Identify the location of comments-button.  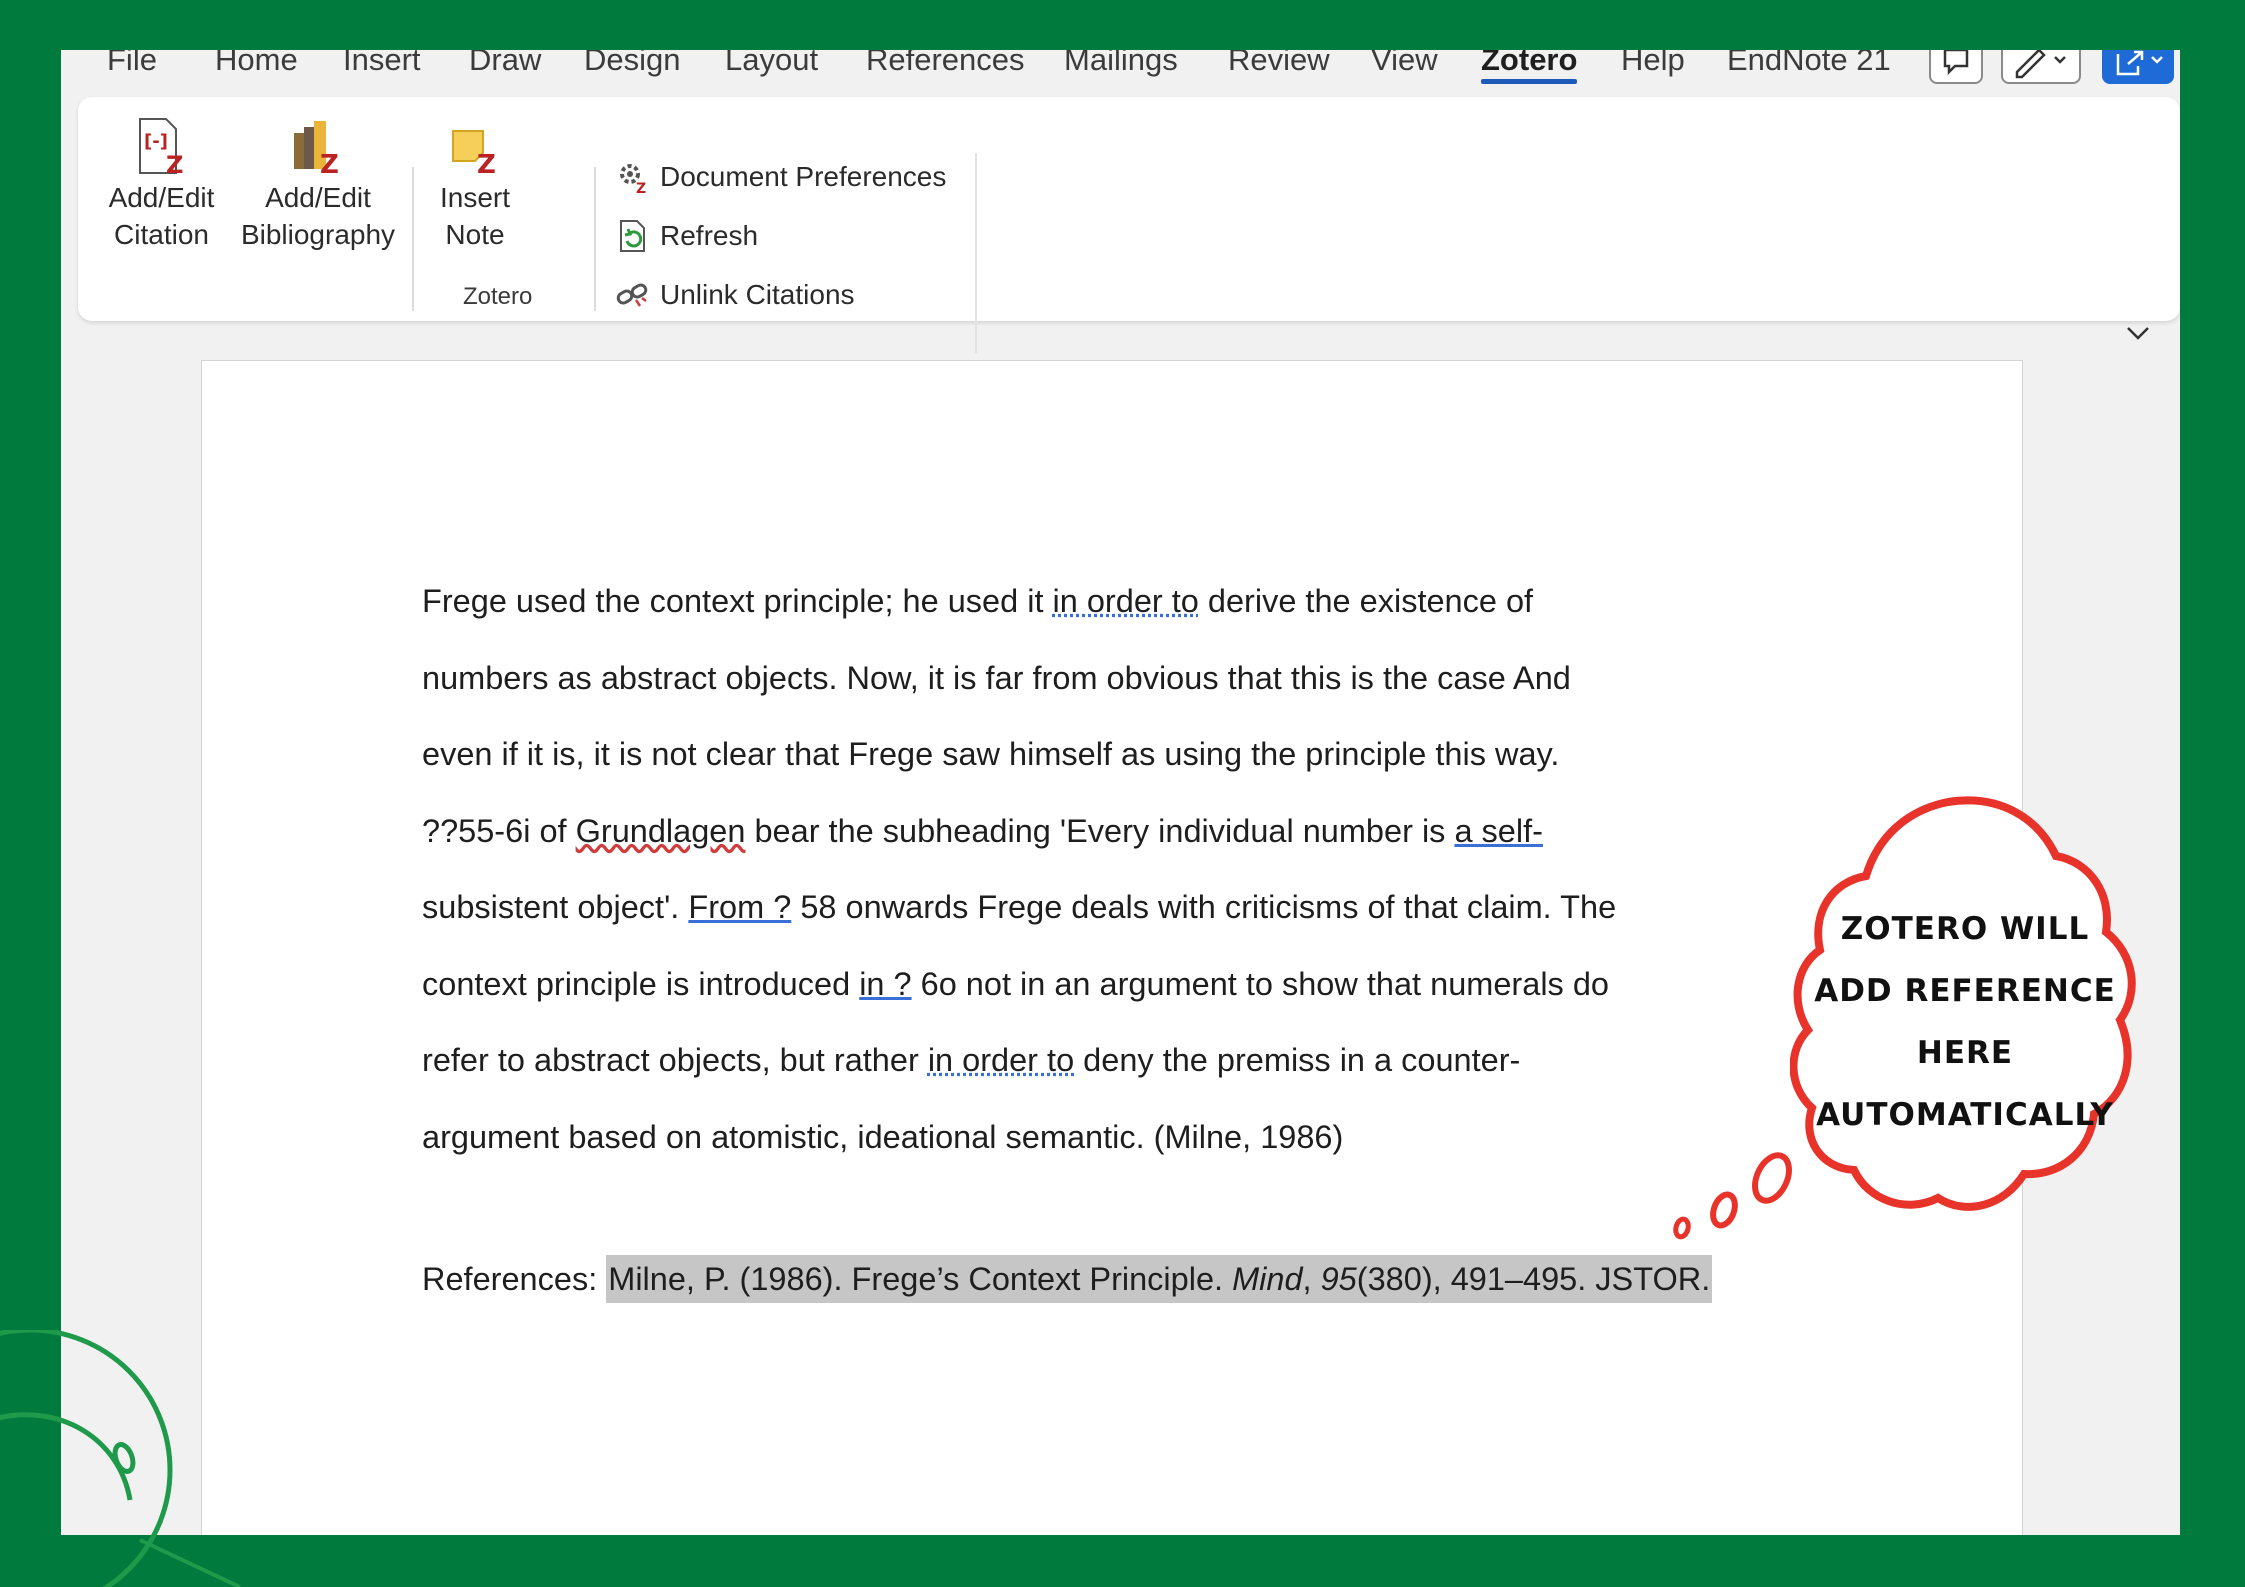
(1956, 67).